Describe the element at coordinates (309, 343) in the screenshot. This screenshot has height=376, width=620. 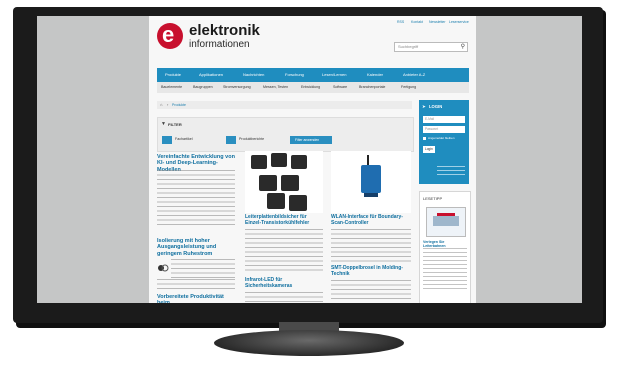
I see `tv-stand-base` at that location.